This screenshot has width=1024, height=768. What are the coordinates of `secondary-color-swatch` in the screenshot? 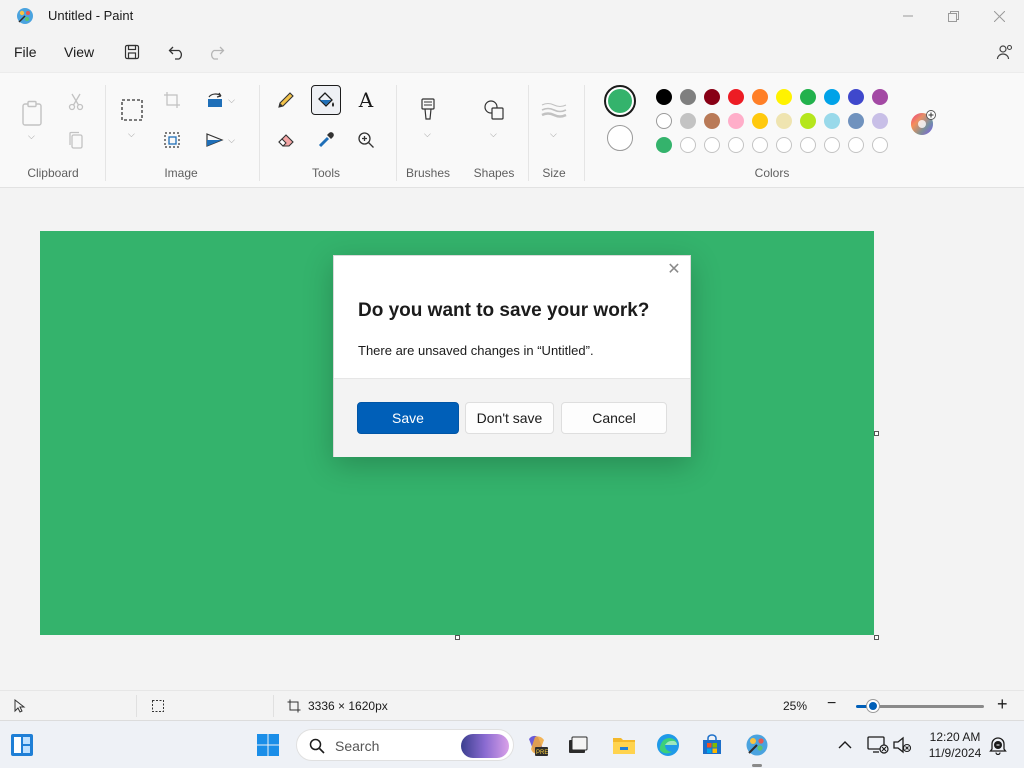 It's located at (620, 138).